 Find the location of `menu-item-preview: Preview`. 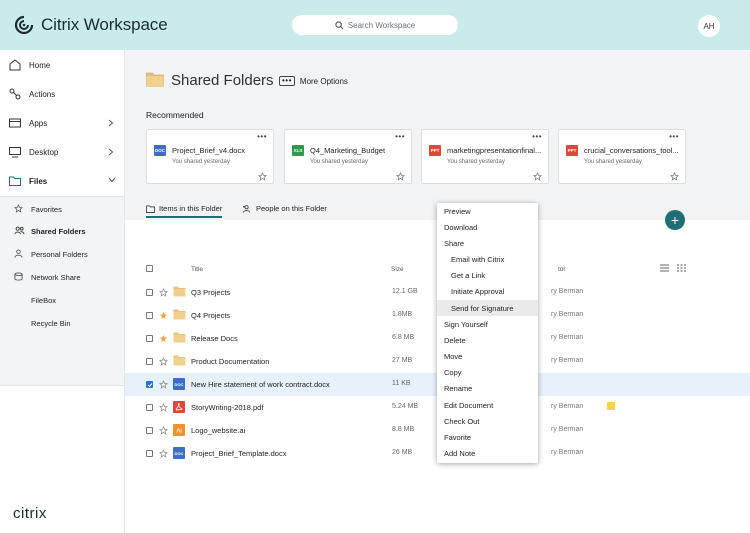

menu-item-preview: Preview is located at coordinates (487, 211).